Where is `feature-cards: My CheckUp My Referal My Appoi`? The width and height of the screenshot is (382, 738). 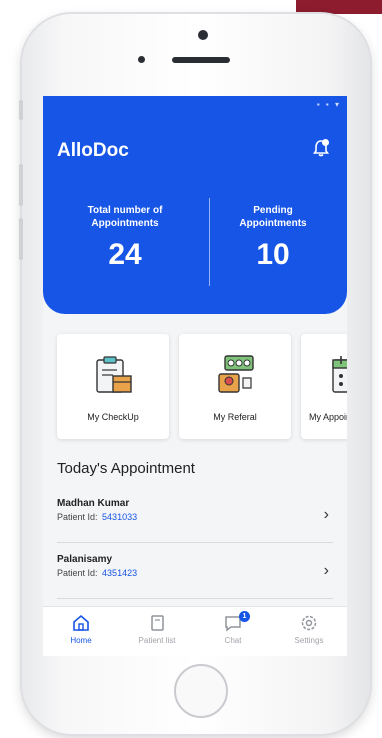 feature-cards: My CheckUp My Referal My Appoi is located at coordinates (202, 388).